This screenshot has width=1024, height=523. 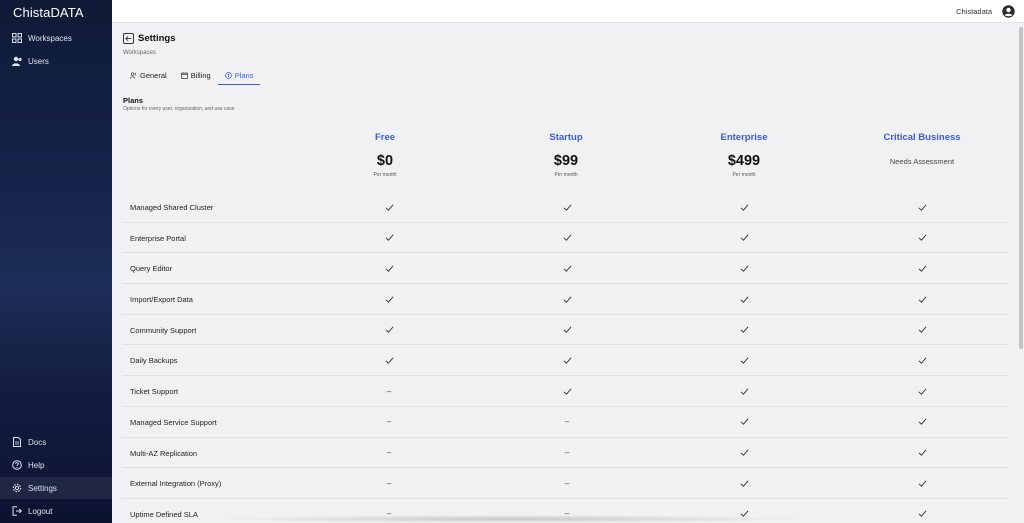 I want to click on settings-tabs: General Billing Plans, so click(x=192, y=76).